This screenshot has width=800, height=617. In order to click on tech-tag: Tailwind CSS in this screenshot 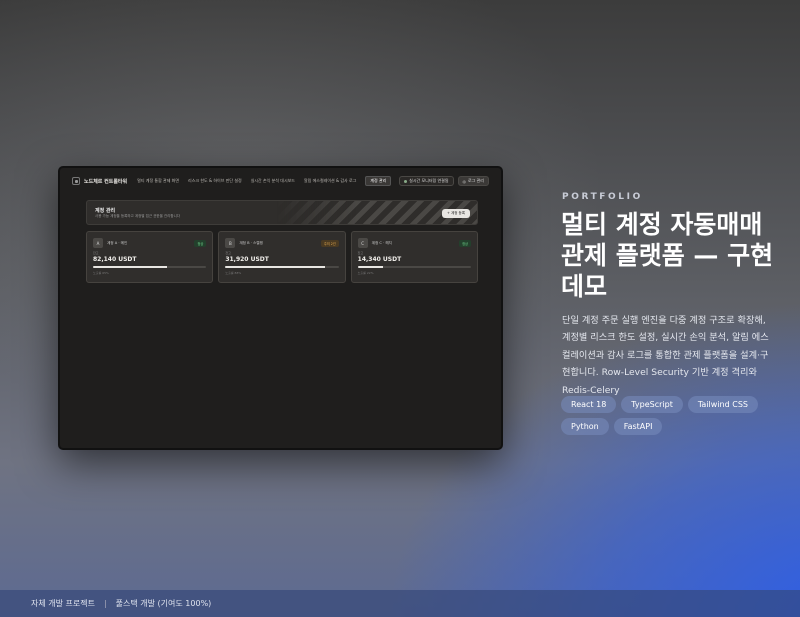, I will do `click(722, 404)`.